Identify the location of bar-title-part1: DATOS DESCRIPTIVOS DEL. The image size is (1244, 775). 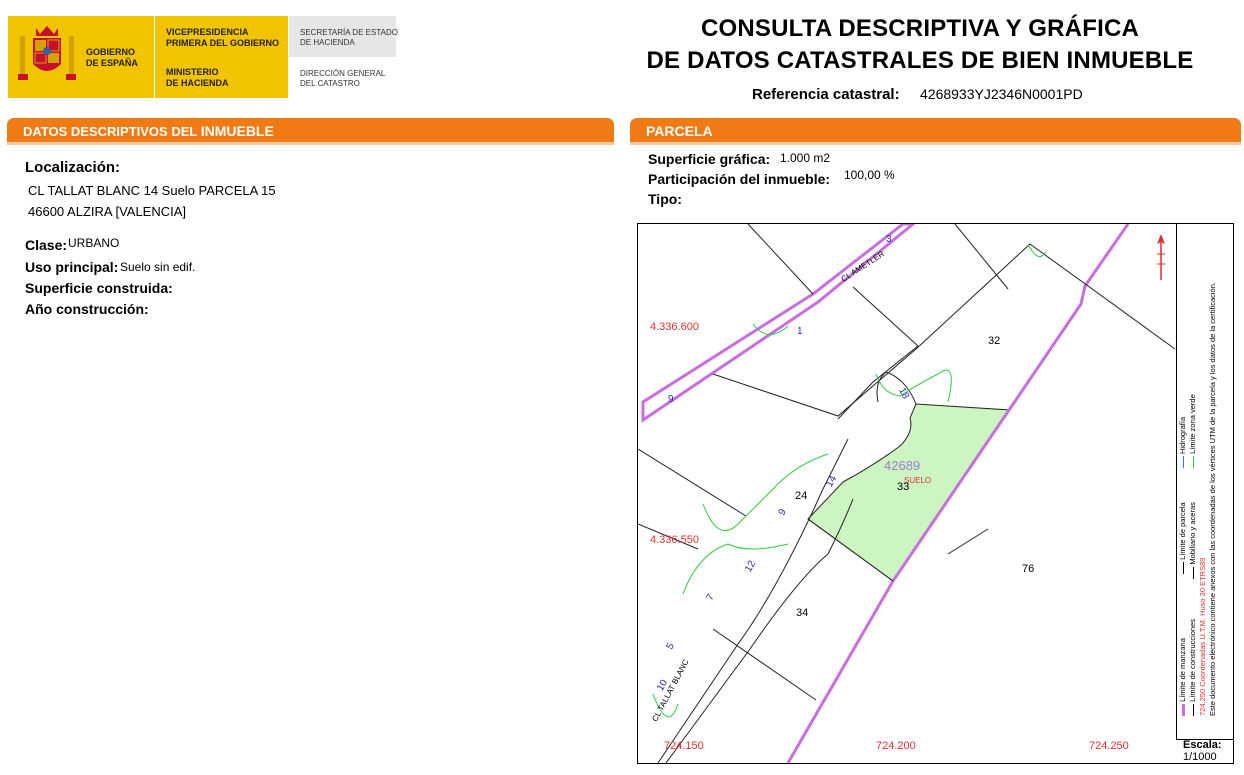
(112, 131).